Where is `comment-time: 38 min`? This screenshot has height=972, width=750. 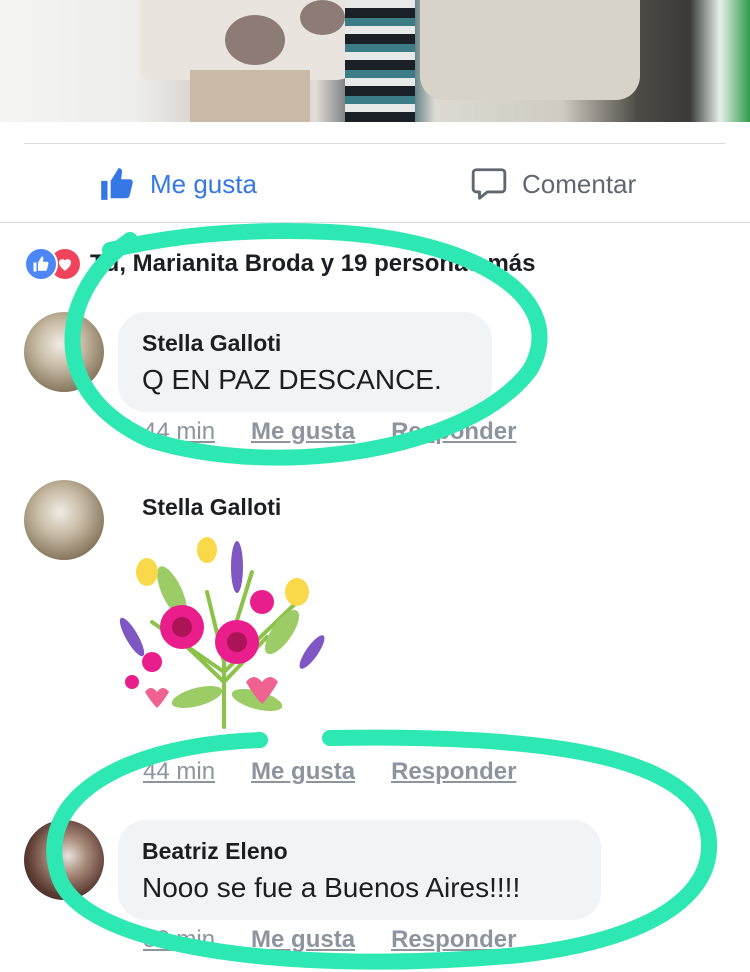 comment-time: 38 min is located at coordinates (179, 940).